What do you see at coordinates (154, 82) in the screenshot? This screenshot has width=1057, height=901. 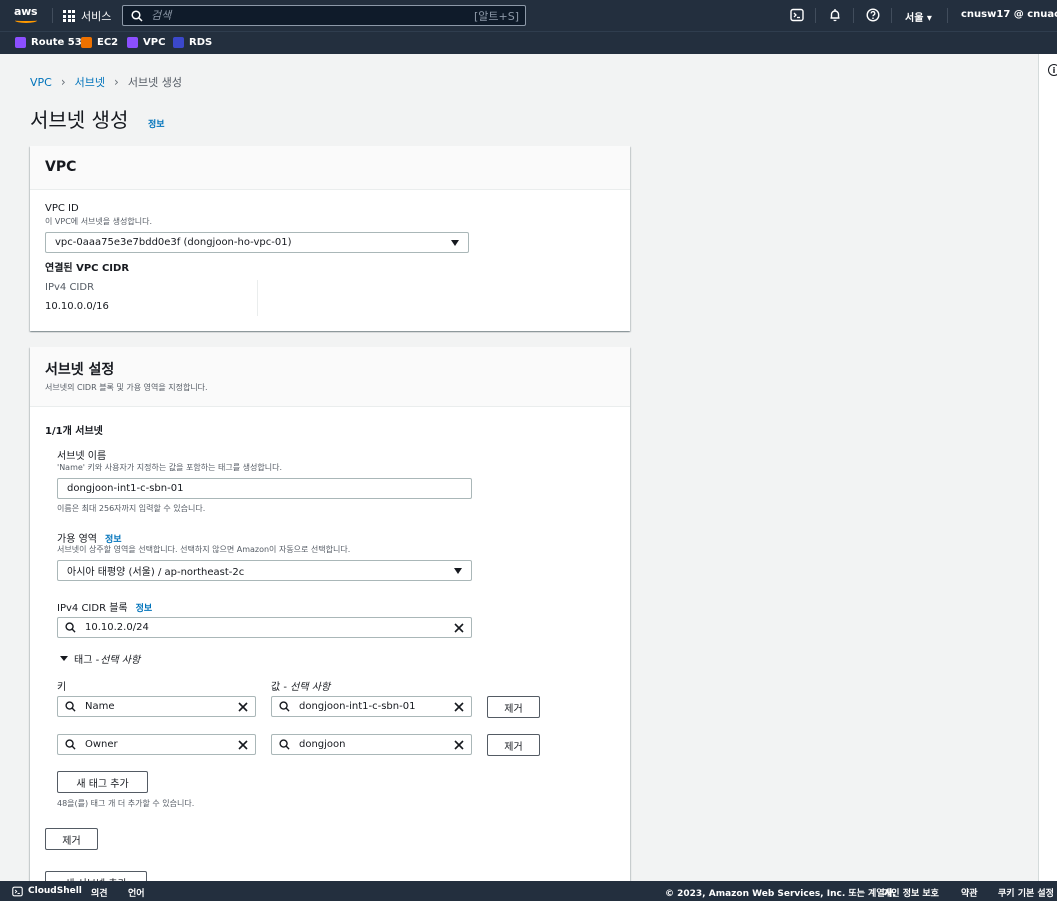 I see `breadcrumb-current: 서브넷 생성` at bounding box center [154, 82].